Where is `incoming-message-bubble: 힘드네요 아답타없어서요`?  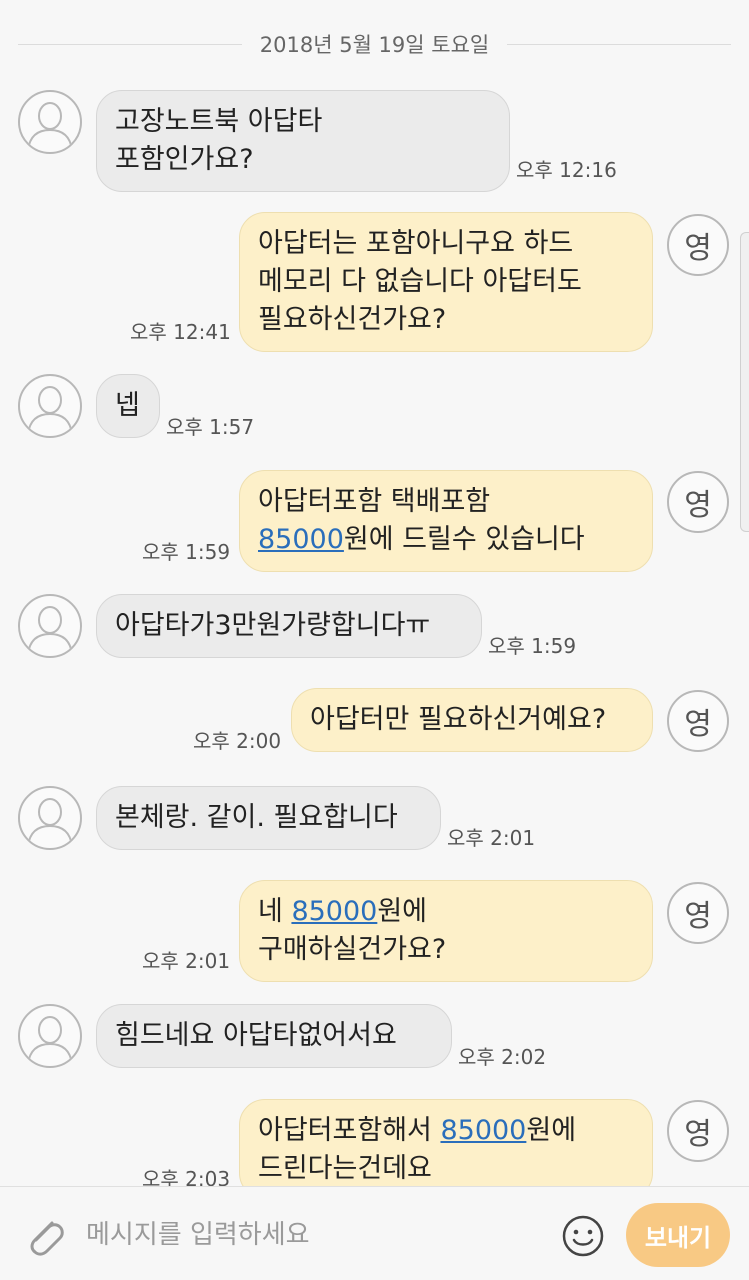
incoming-message-bubble: 힘드네요 아답타없어서요 is located at coordinates (274, 1036).